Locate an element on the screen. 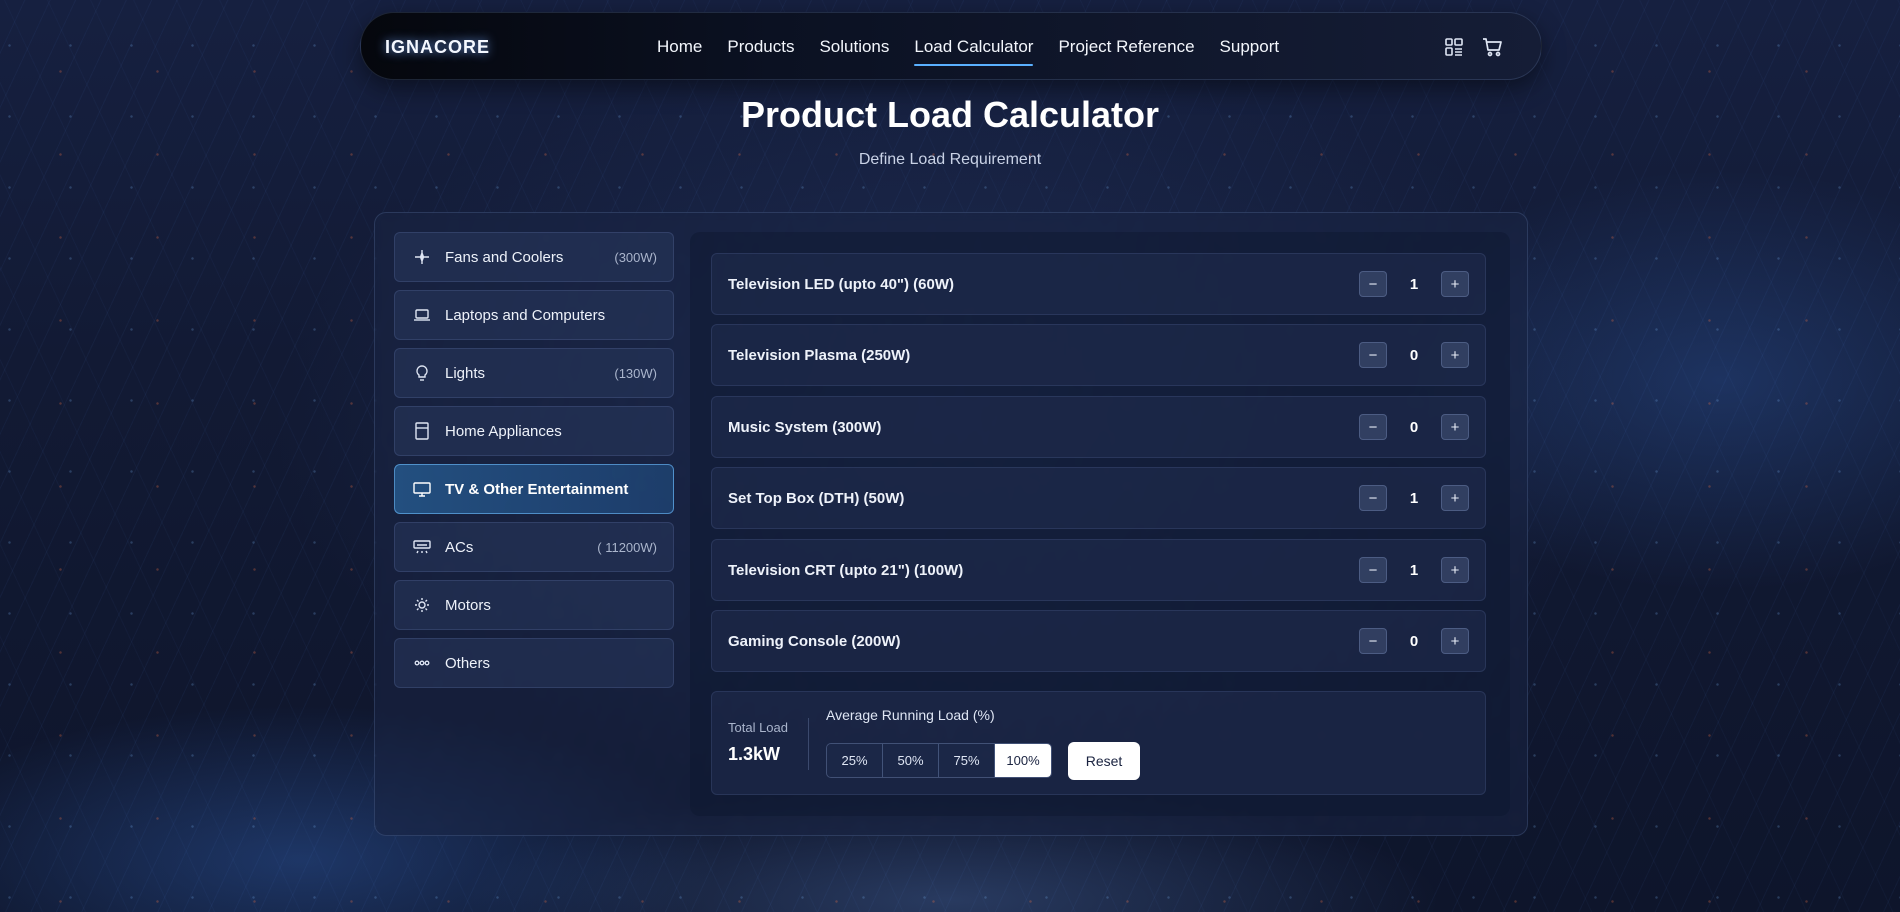  total-load-label: Total Load is located at coordinates (758, 727).